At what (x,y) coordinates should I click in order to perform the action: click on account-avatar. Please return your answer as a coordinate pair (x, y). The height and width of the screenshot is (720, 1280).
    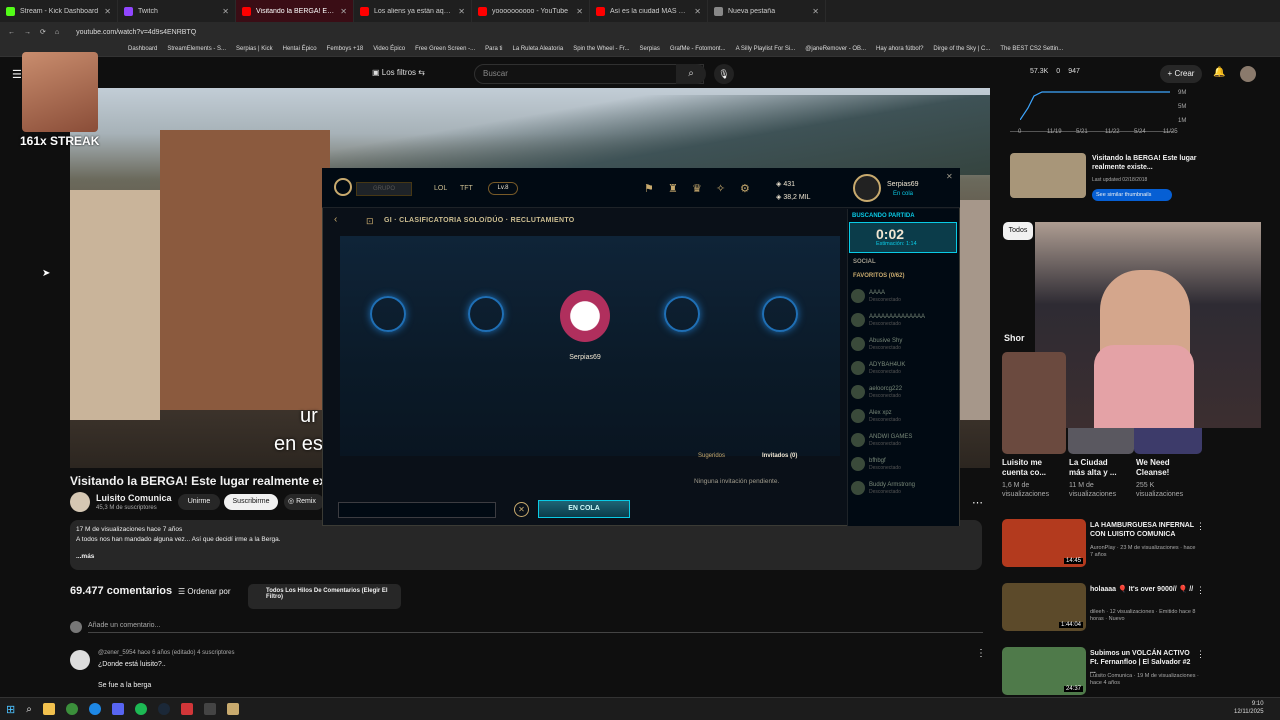
    Looking at the image, I should click on (1248, 74).